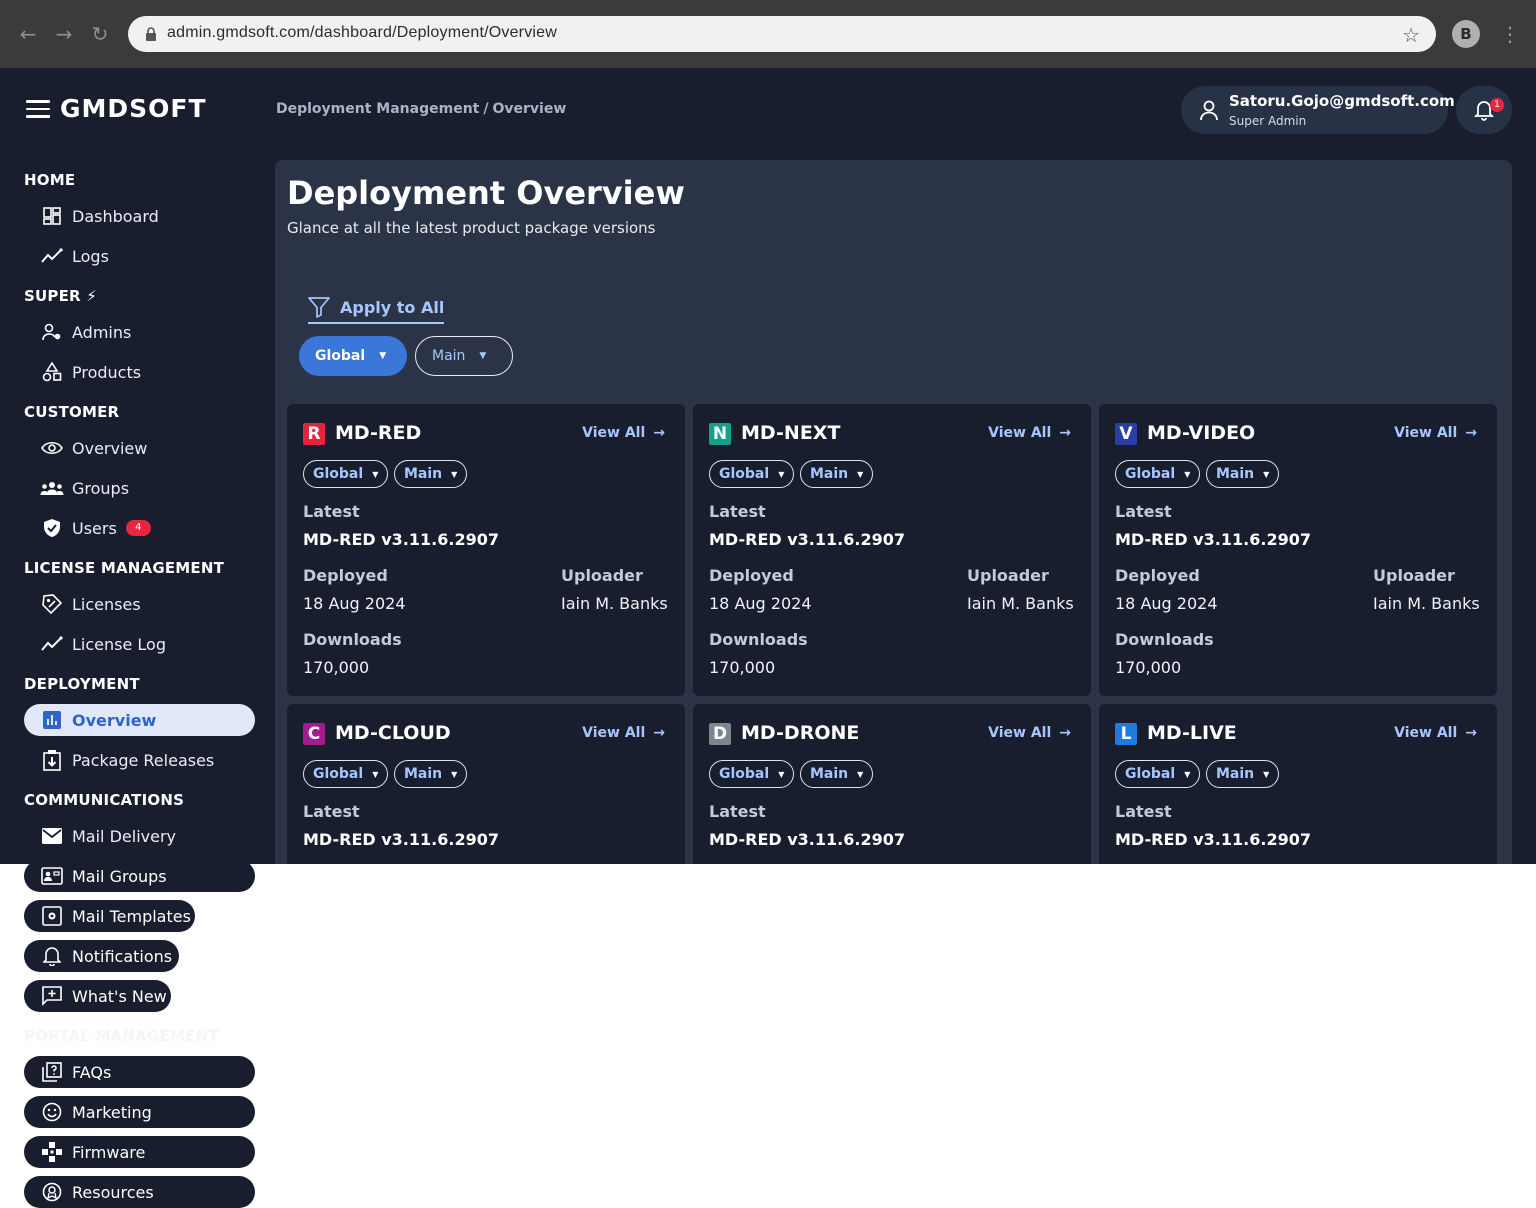 The image size is (1536, 1208). What do you see at coordinates (64, 34) in the screenshot?
I see `forward-icon: →` at bounding box center [64, 34].